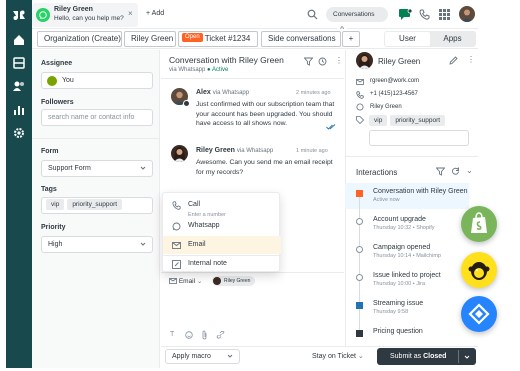  I want to click on recipient-chip: Riley Green, so click(234, 281).